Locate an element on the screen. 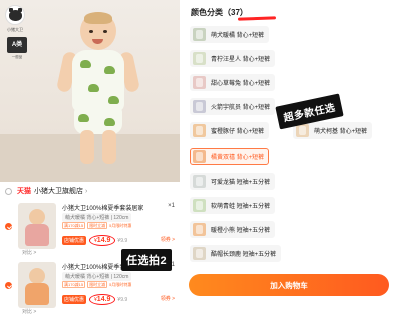 This screenshot has height=316, width=400. add-to-cart-button: 加入购物车 is located at coordinates (289, 285).